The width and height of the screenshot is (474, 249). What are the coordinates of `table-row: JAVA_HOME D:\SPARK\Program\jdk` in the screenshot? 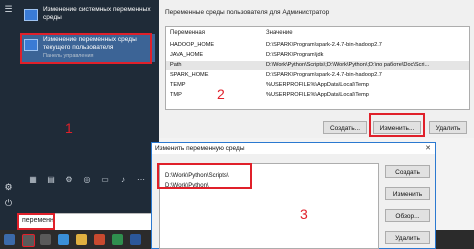 It's located at (317, 55).